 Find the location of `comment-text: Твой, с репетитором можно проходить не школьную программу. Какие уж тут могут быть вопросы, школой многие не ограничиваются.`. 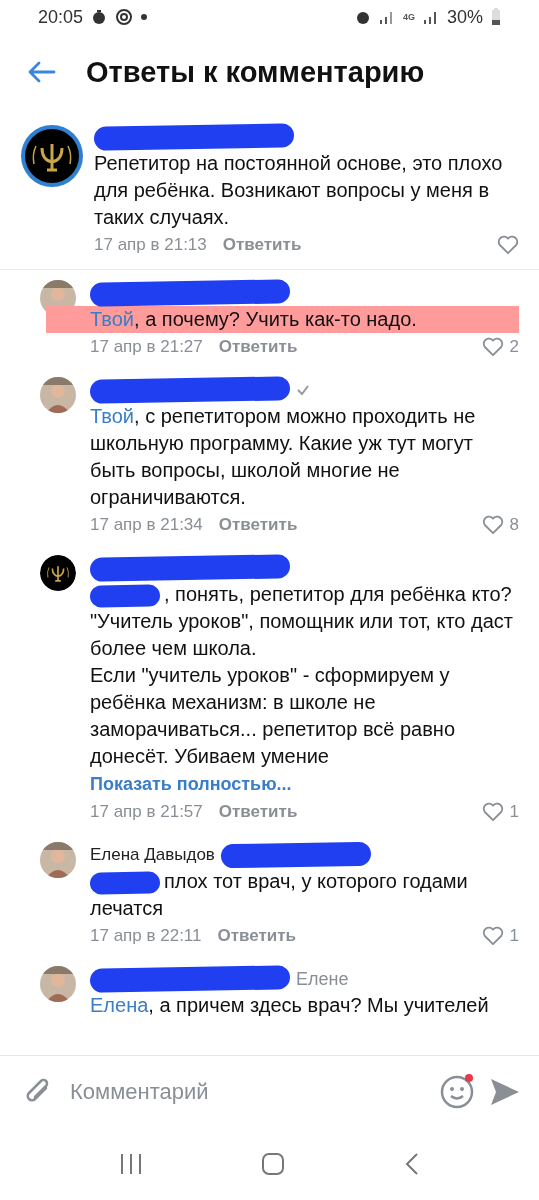

comment-text: Твой, с репетитором можно проходить не школьную программу. Какие уж тут могут быть вопросы, школой многие не ограничиваются. is located at coordinates (283, 457).